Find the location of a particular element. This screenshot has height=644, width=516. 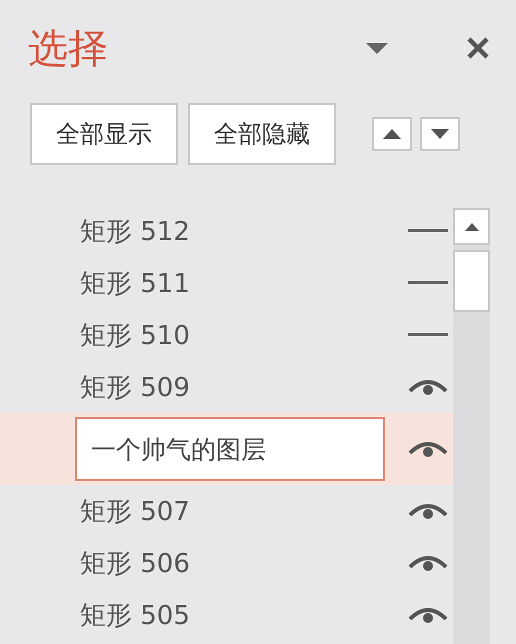

layer-row: 一个帅气的图层 is located at coordinates (226, 449).